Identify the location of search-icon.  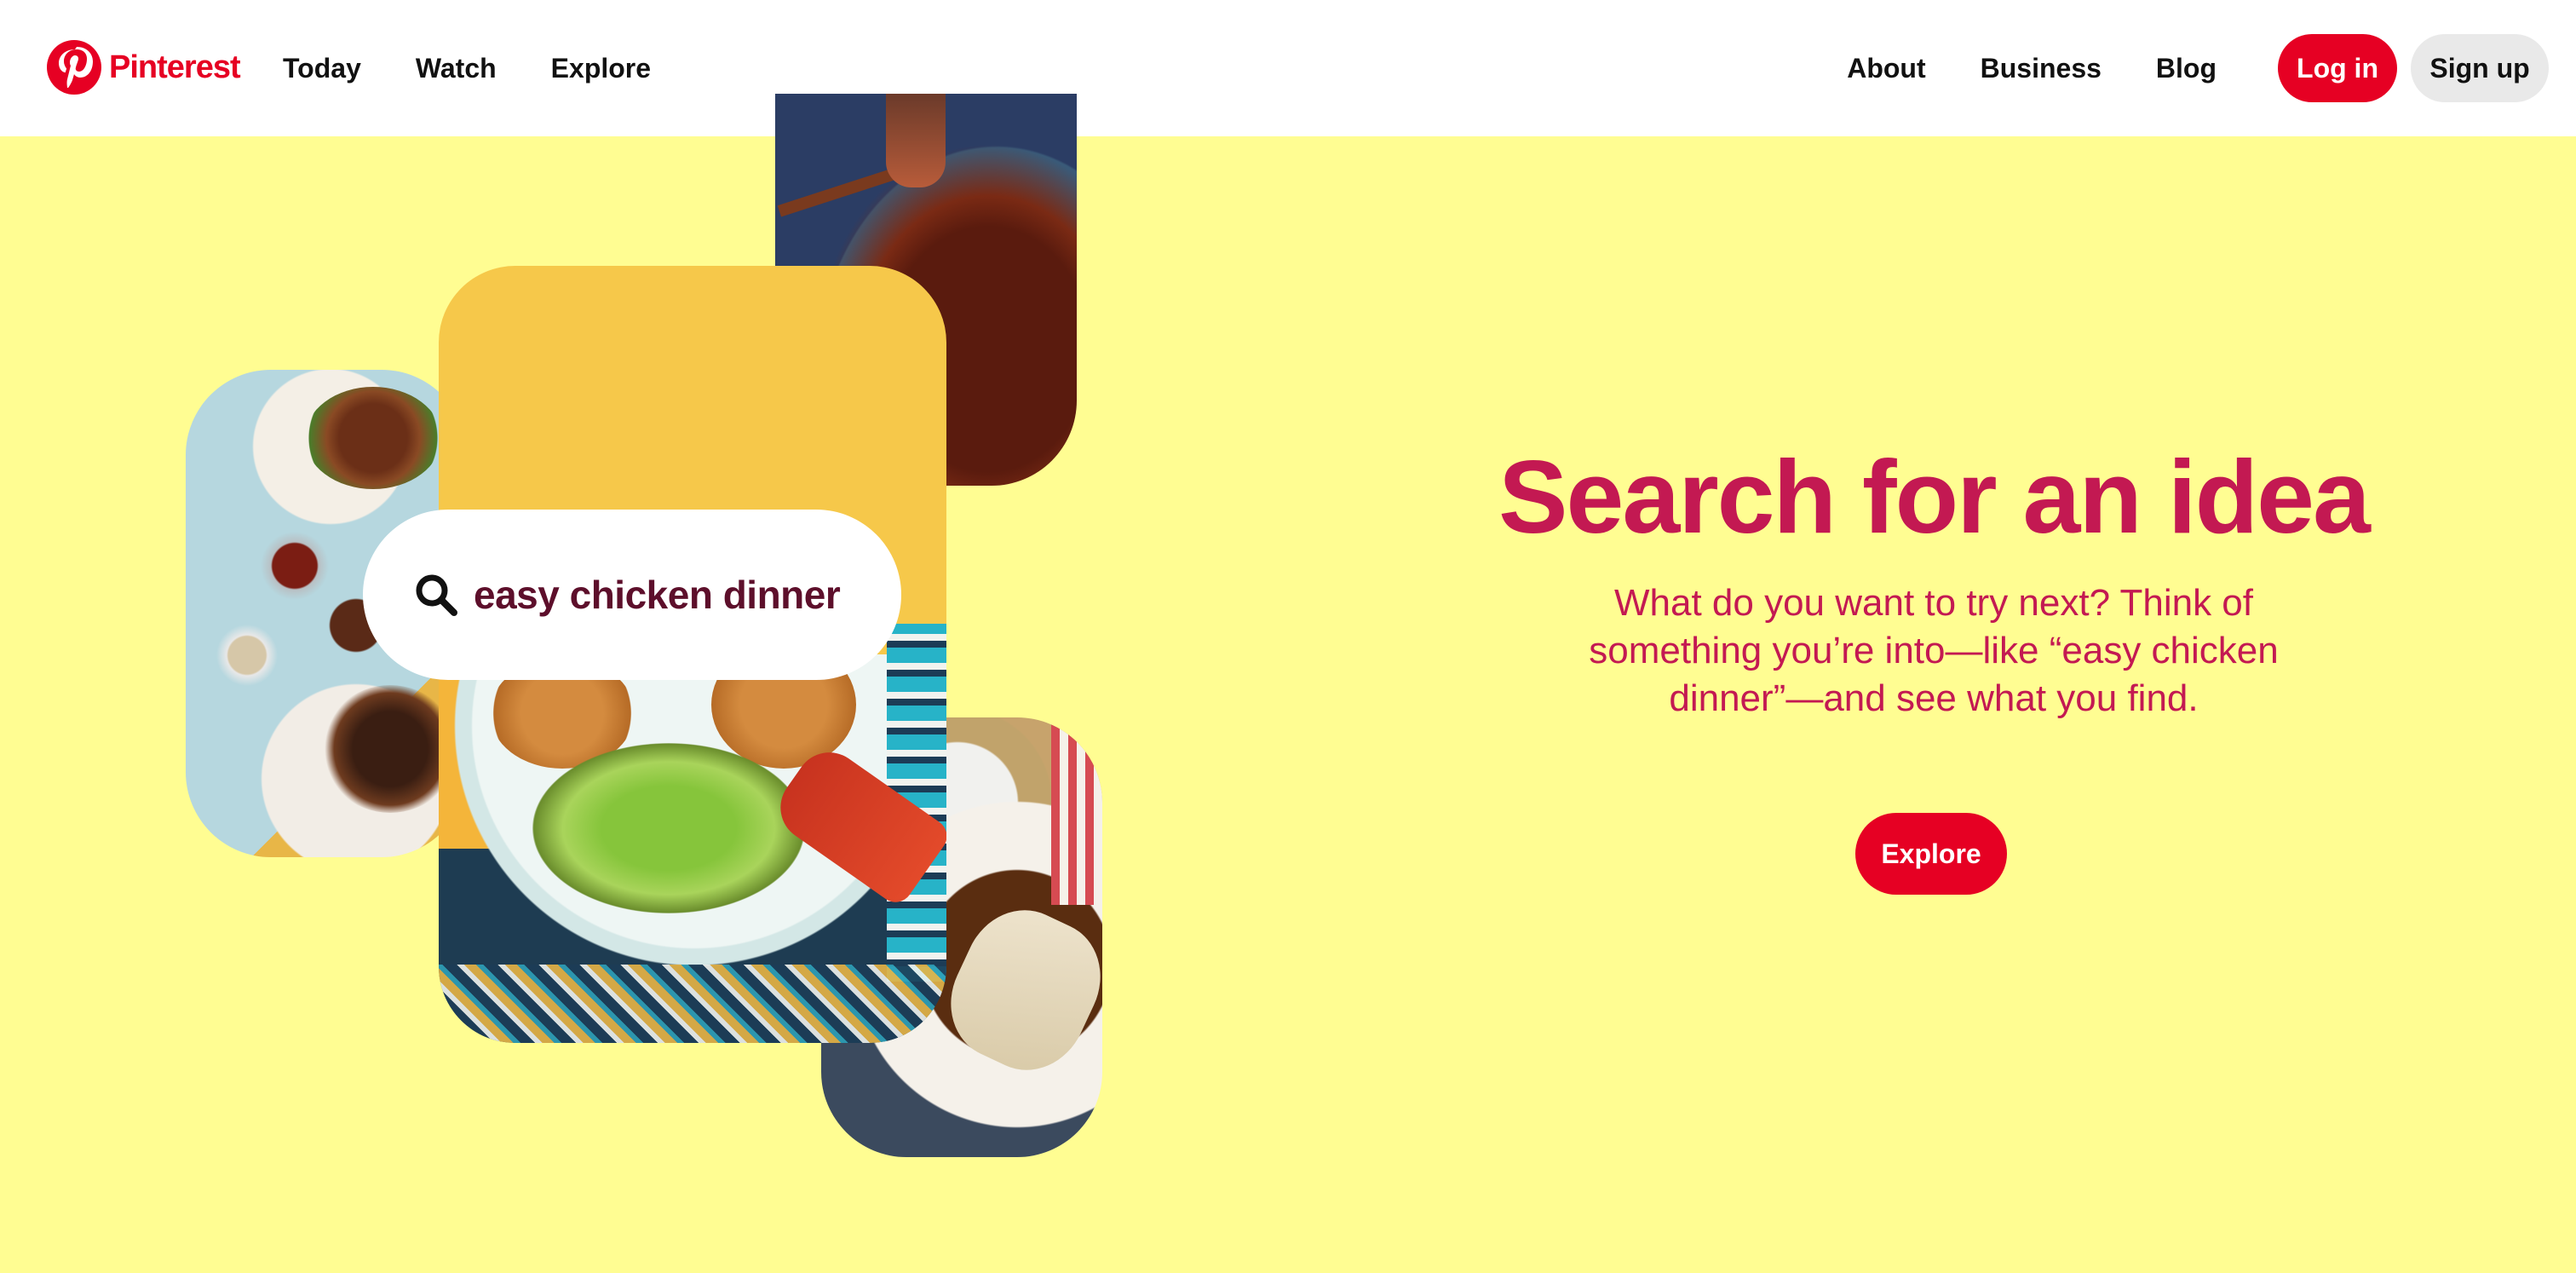
(436, 595).